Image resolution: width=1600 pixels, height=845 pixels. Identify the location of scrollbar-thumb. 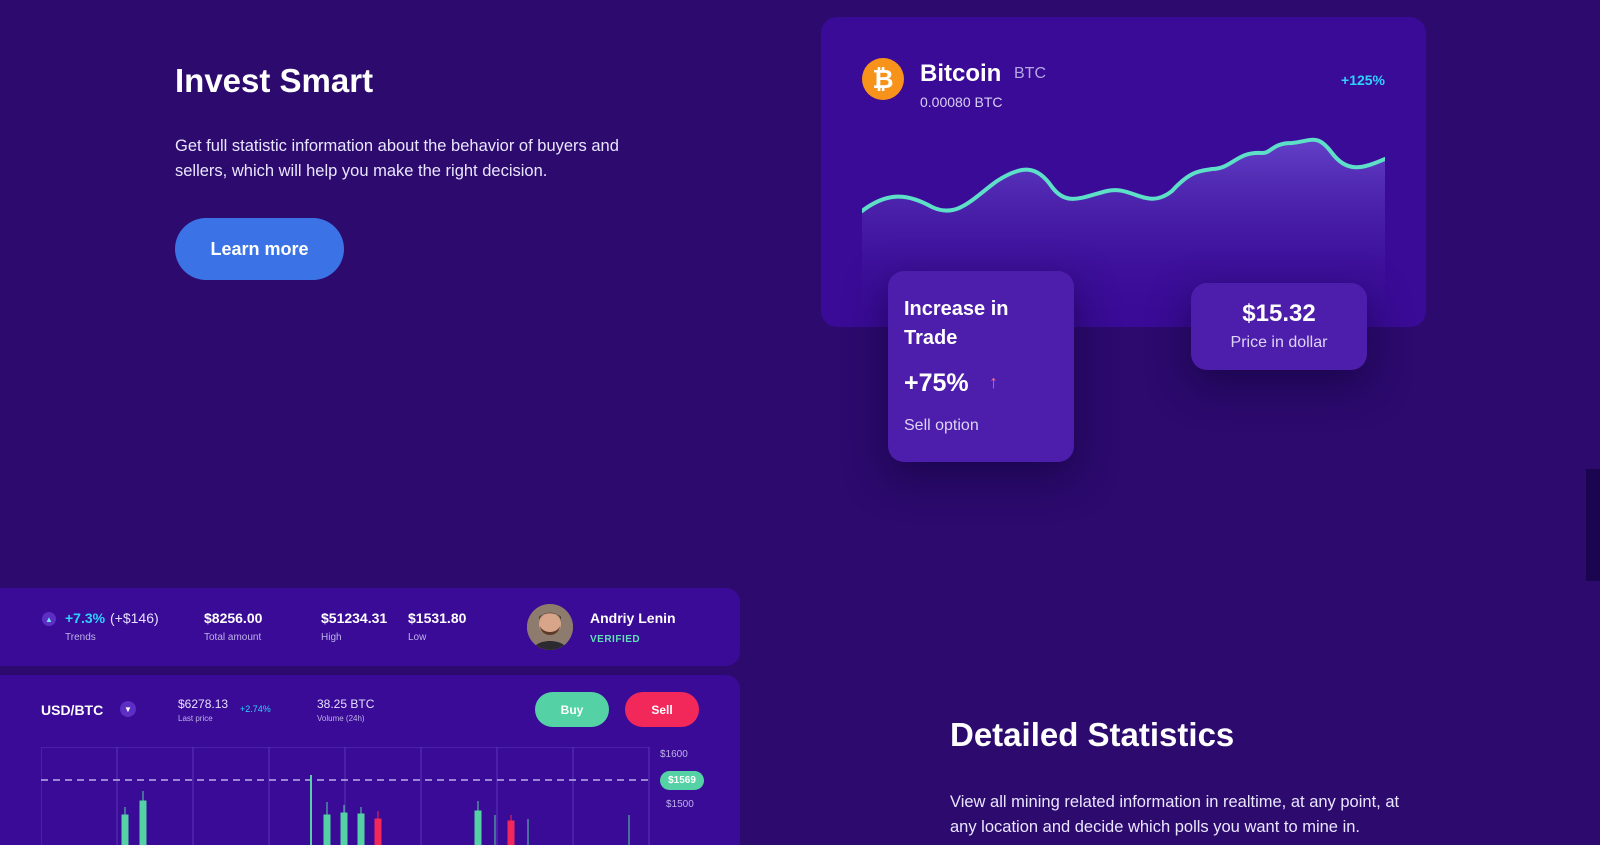
(1593, 525).